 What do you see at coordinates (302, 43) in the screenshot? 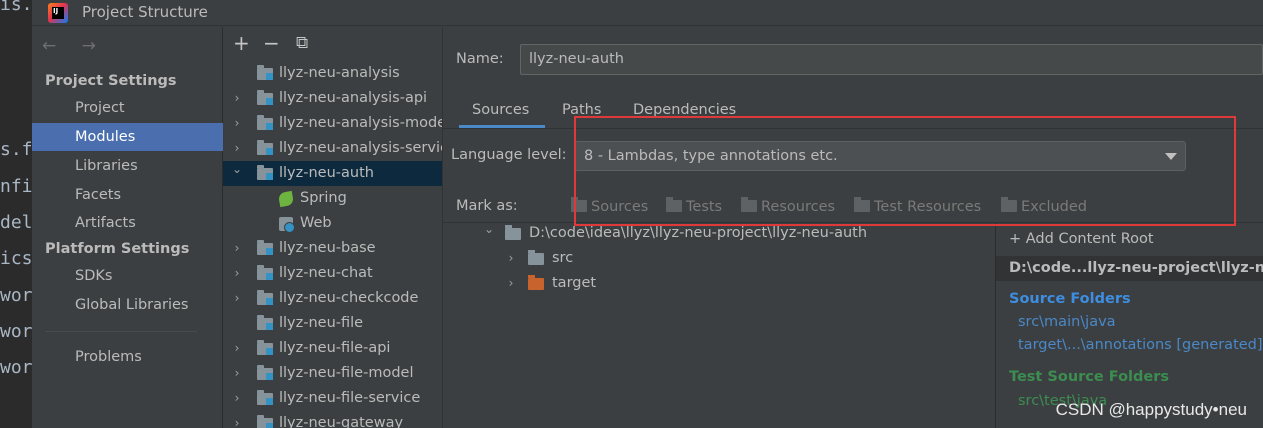
I see `copy-icon: ⧉` at bounding box center [302, 43].